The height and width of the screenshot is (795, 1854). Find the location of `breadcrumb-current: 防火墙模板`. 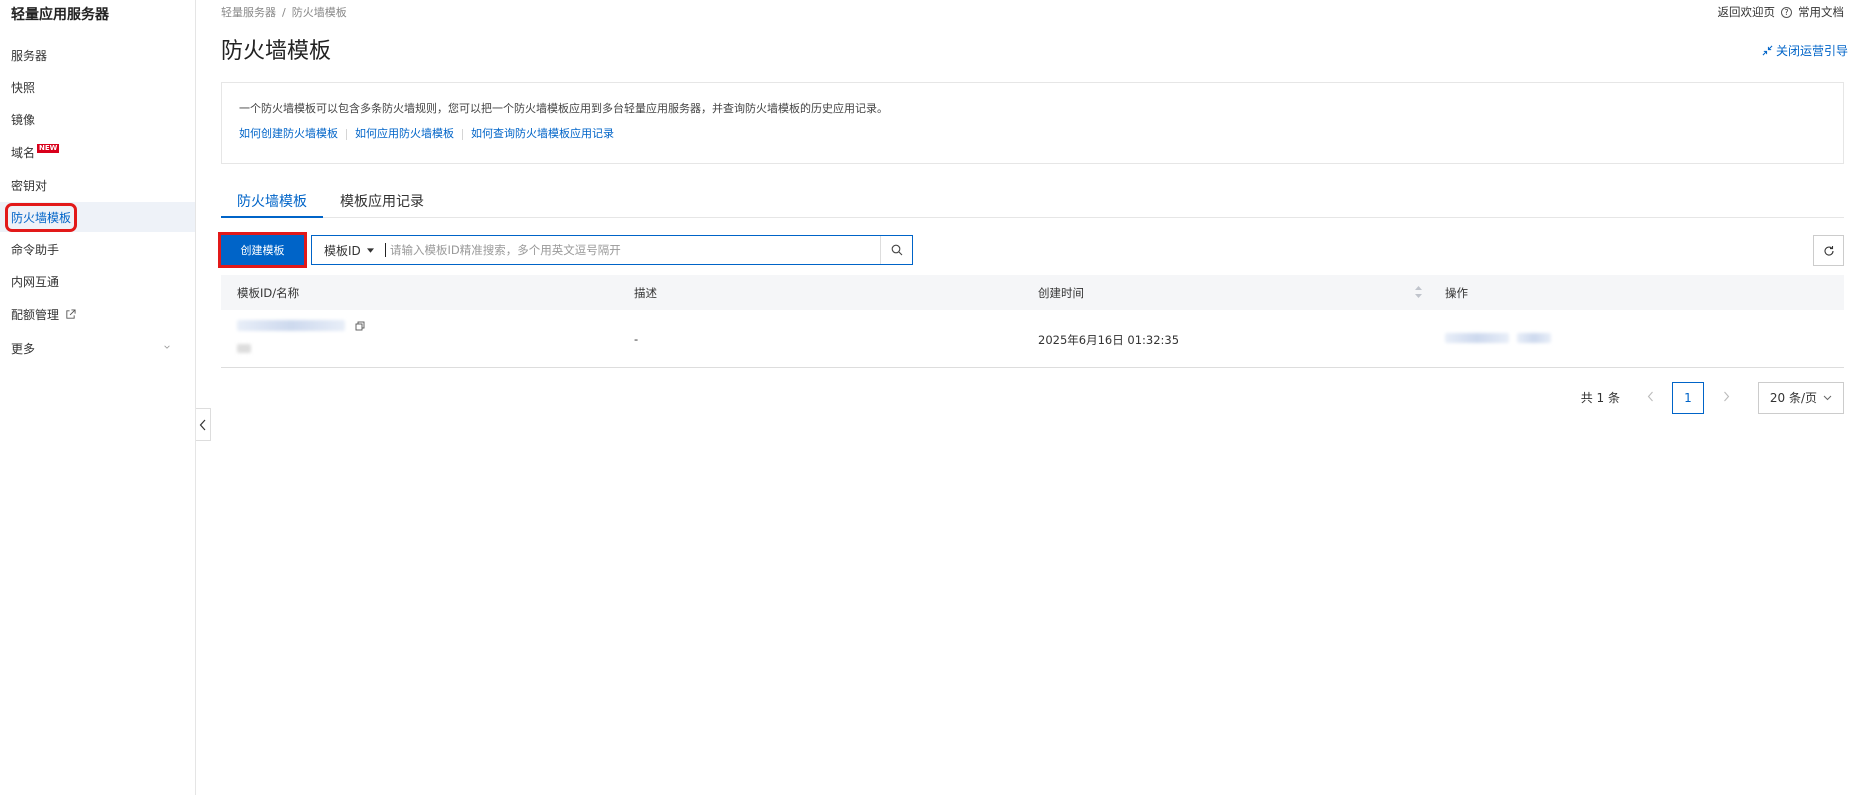

breadcrumb-current: 防火墙模板 is located at coordinates (319, 12).